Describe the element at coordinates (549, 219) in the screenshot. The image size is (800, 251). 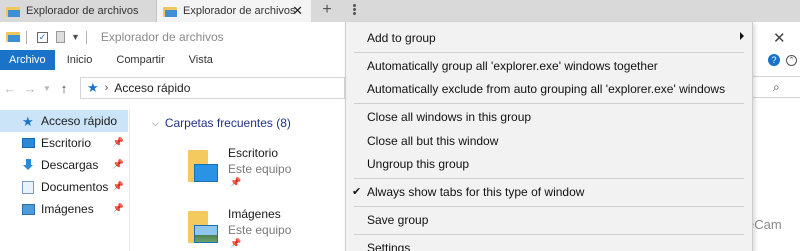
I see `menu-item-save-group: Save group` at that location.